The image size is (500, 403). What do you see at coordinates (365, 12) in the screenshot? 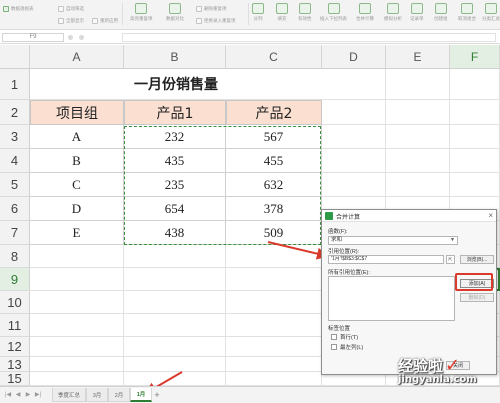
I see `ribbon-consolidate-button: 合并计算` at bounding box center [365, 12].